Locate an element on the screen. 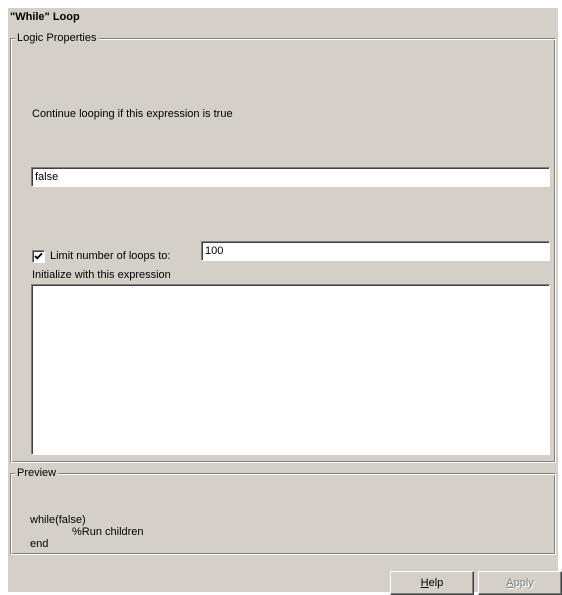 The height and width of the screenshot is (595, 562). apply-button: Apply is located at coordinates (520, 583).